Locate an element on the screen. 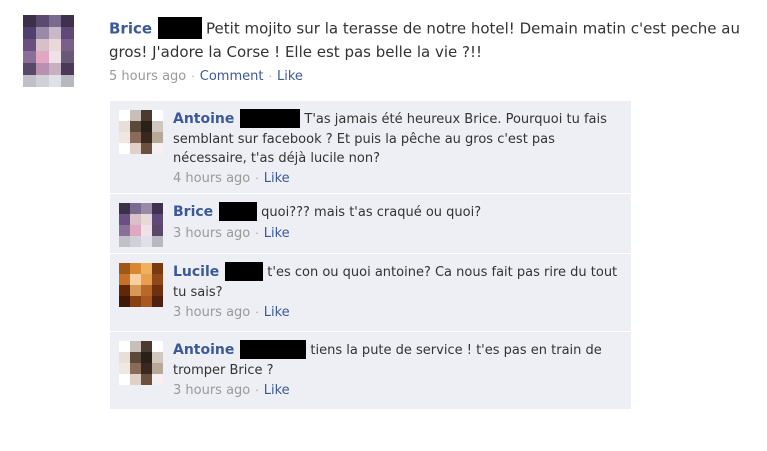 Image resolution: width=767 pixels, height=451 pixels. post-timestamp: 5 hours ago is located at coordinates (148, 76).